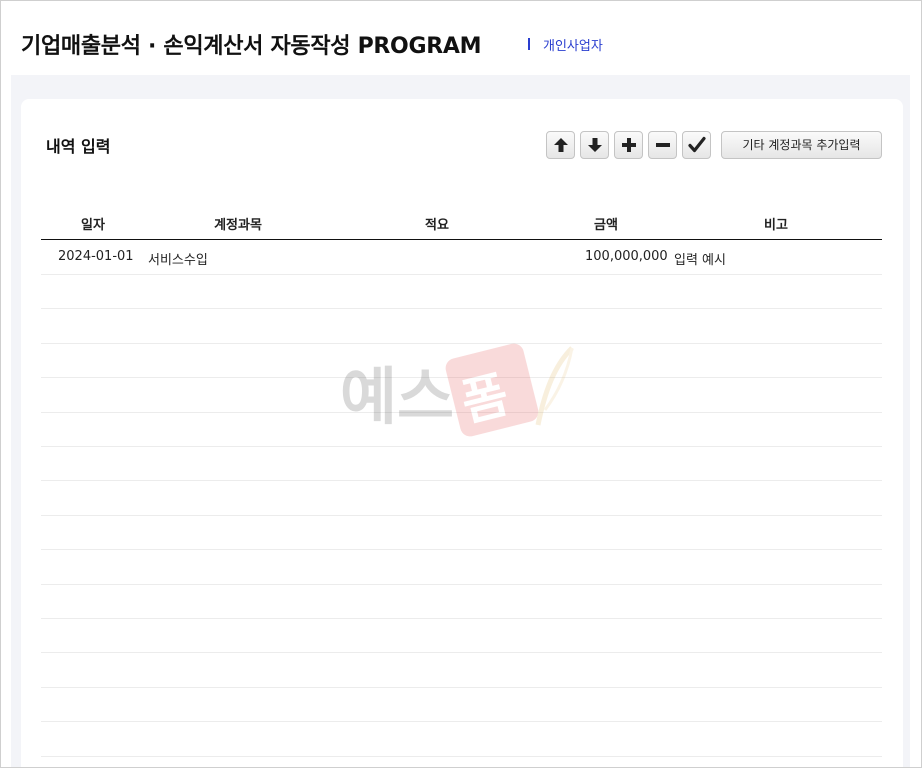  What do you see at coordinates (801, 145) in the screenshot?
I see `extra-accounts-button: 기타 계정과목 추가입력` at bounding box center [801, 145].